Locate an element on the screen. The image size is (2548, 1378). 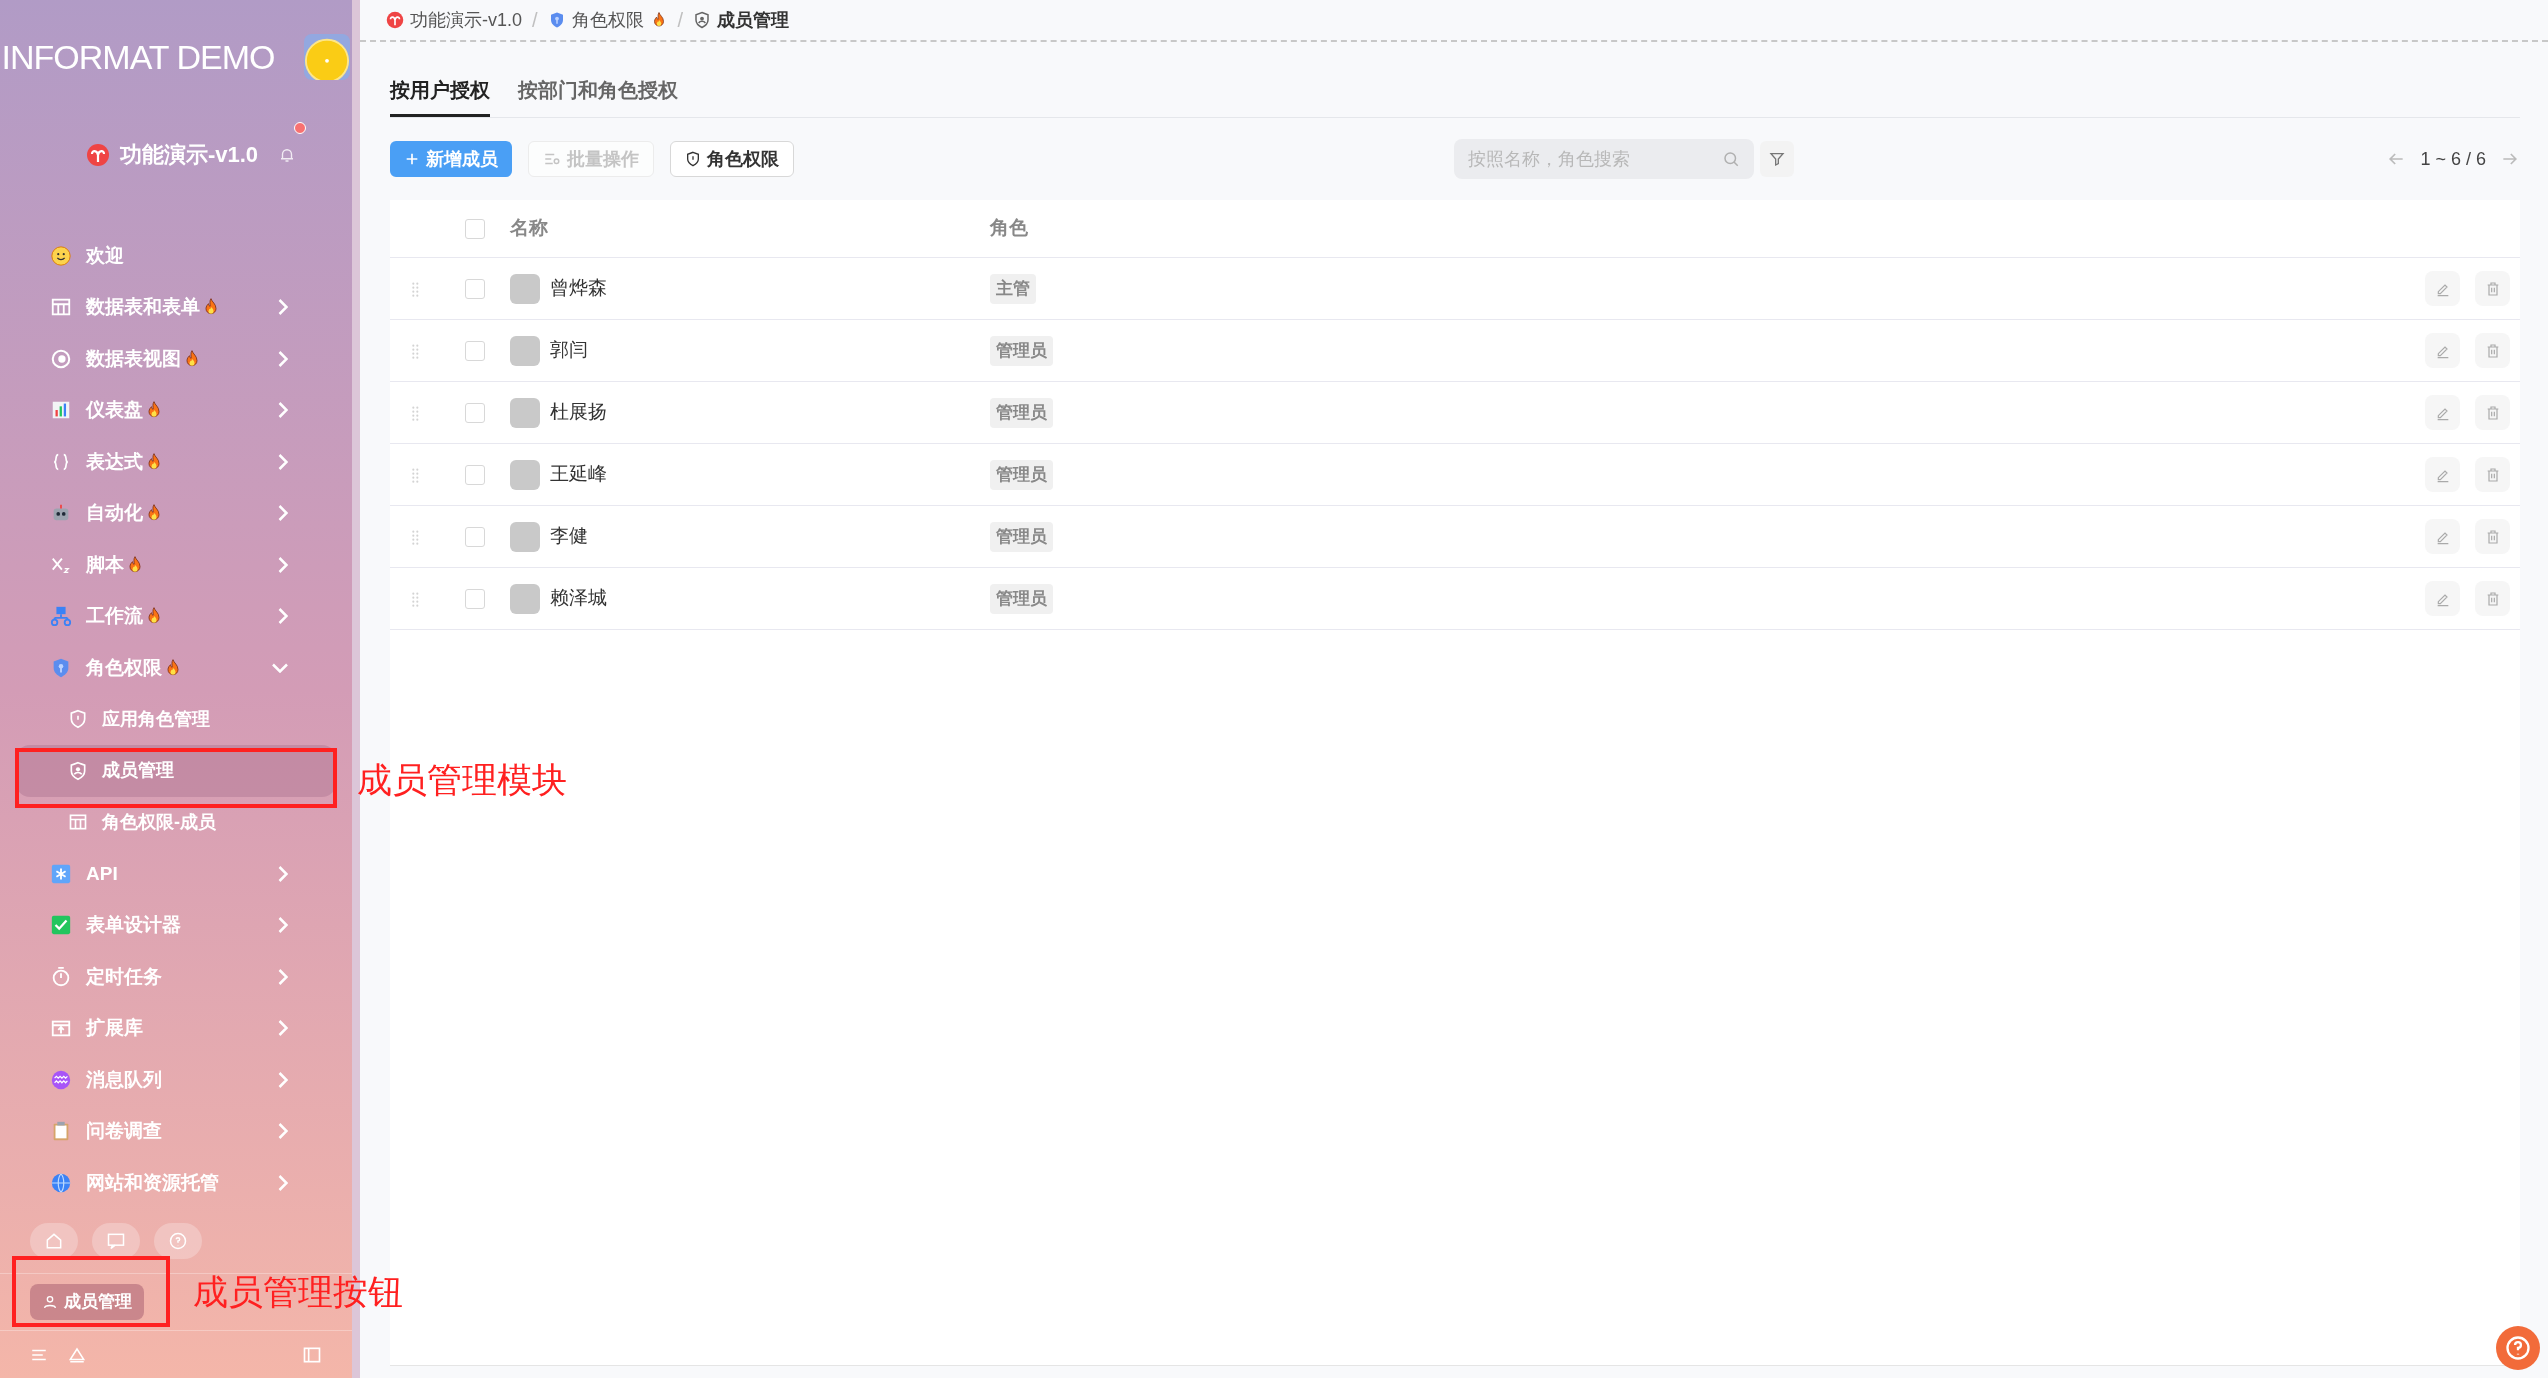
search-icon is located at coordinates (1731, 159).